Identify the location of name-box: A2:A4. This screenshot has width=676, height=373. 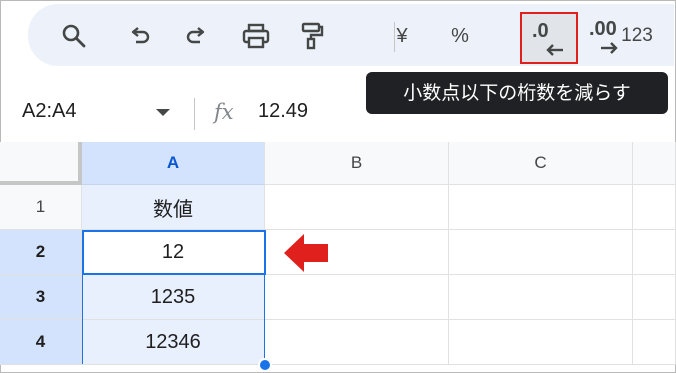
(49, 111).